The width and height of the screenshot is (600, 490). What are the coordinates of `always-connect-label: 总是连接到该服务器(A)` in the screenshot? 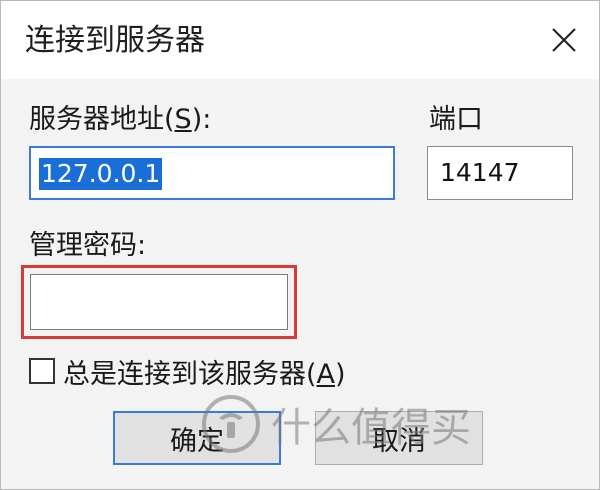 It's located at (204, 374).